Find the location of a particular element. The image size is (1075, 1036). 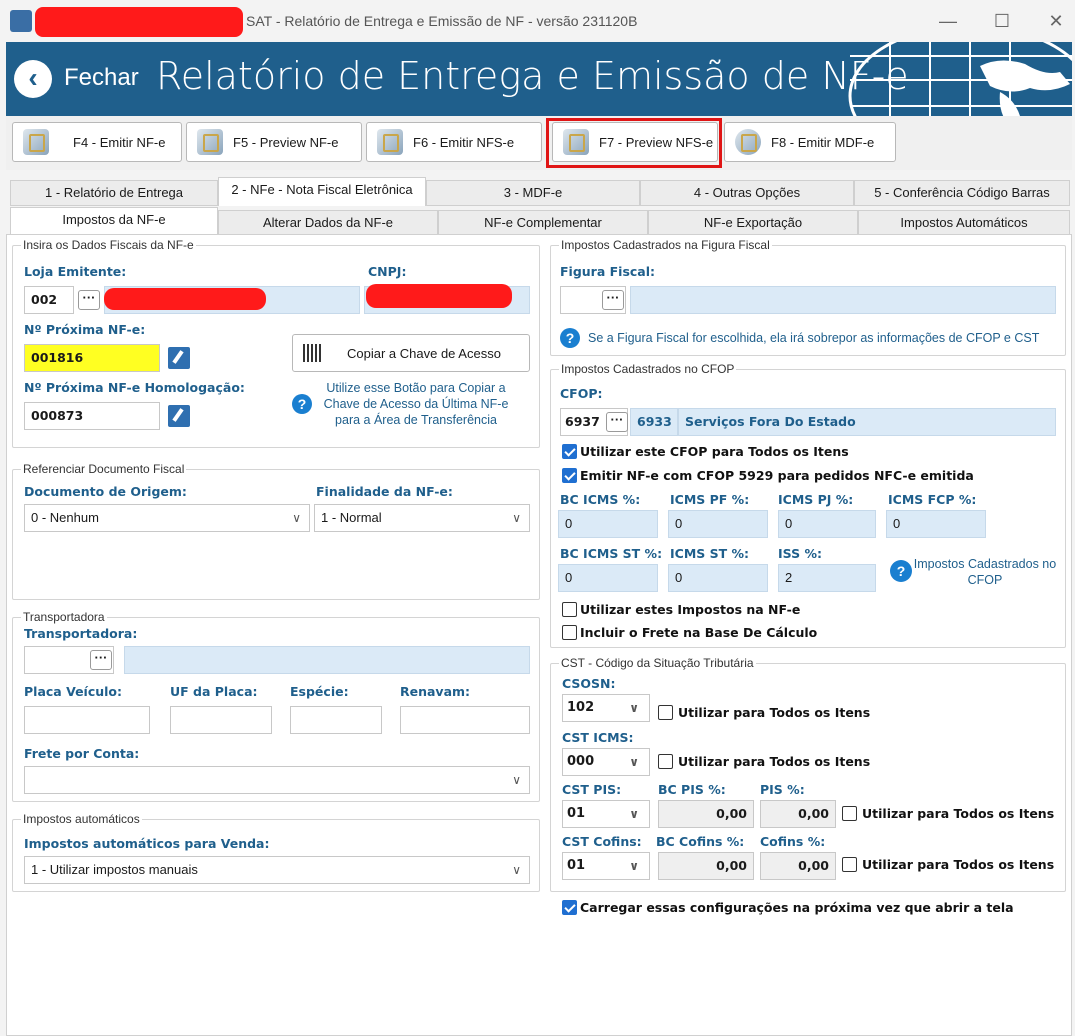

cnpj-label: CNPJ: is located at coordinates (387, 271).